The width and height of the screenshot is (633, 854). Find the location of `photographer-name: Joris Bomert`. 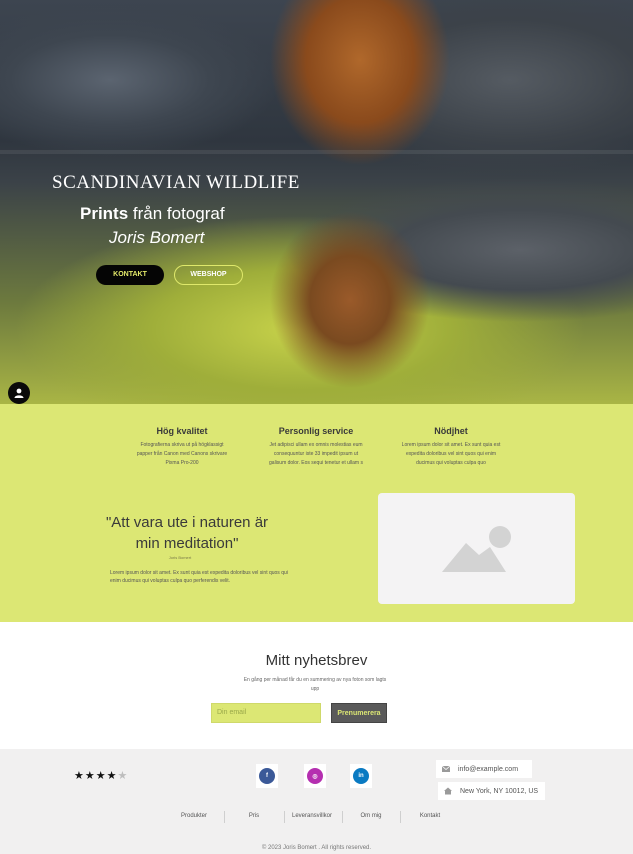

photographer-name: Joris Bomert is located at coordinates (157, 237).